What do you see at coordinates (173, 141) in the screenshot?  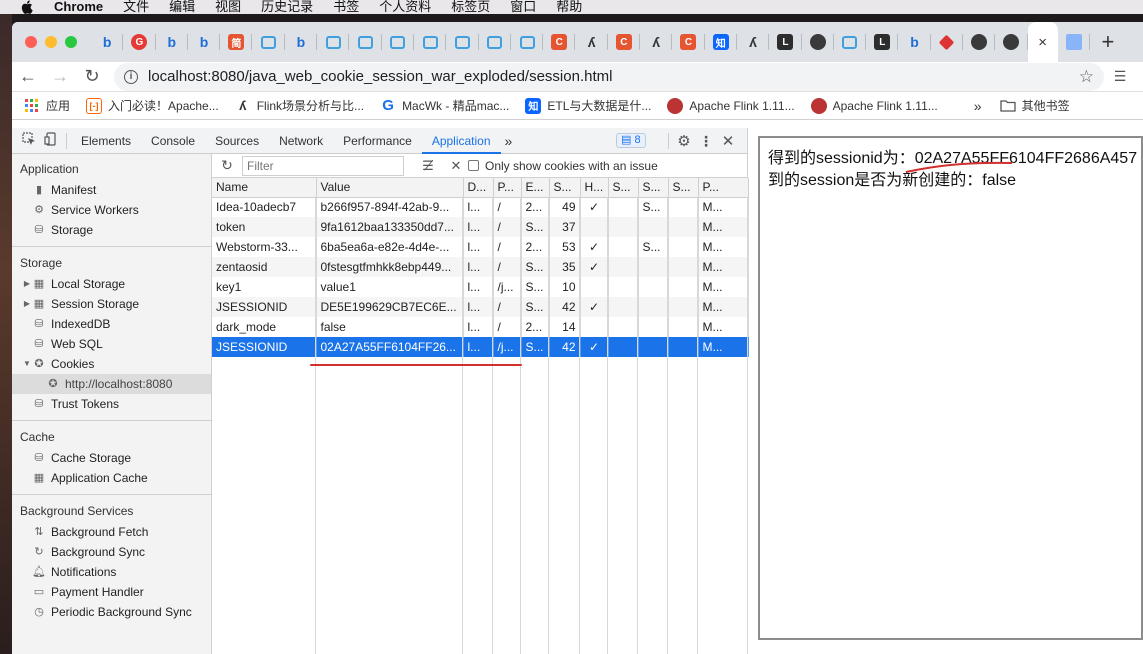 I see `tab-console: Console` at bounding box center [173, 141].